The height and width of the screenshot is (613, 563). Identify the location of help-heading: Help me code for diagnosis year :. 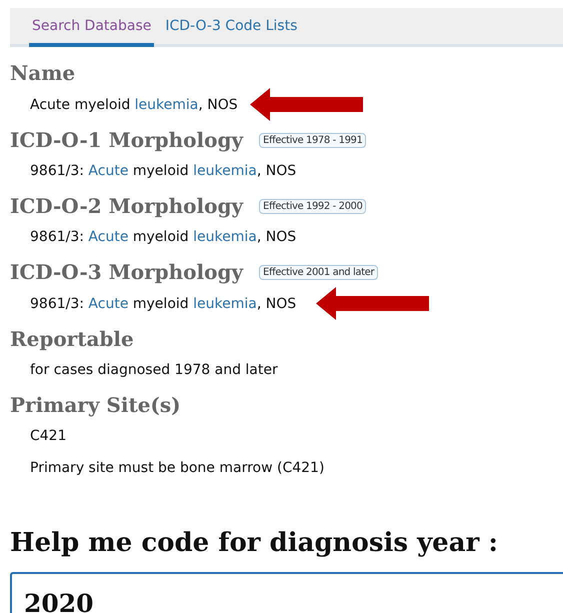
(254, 543).